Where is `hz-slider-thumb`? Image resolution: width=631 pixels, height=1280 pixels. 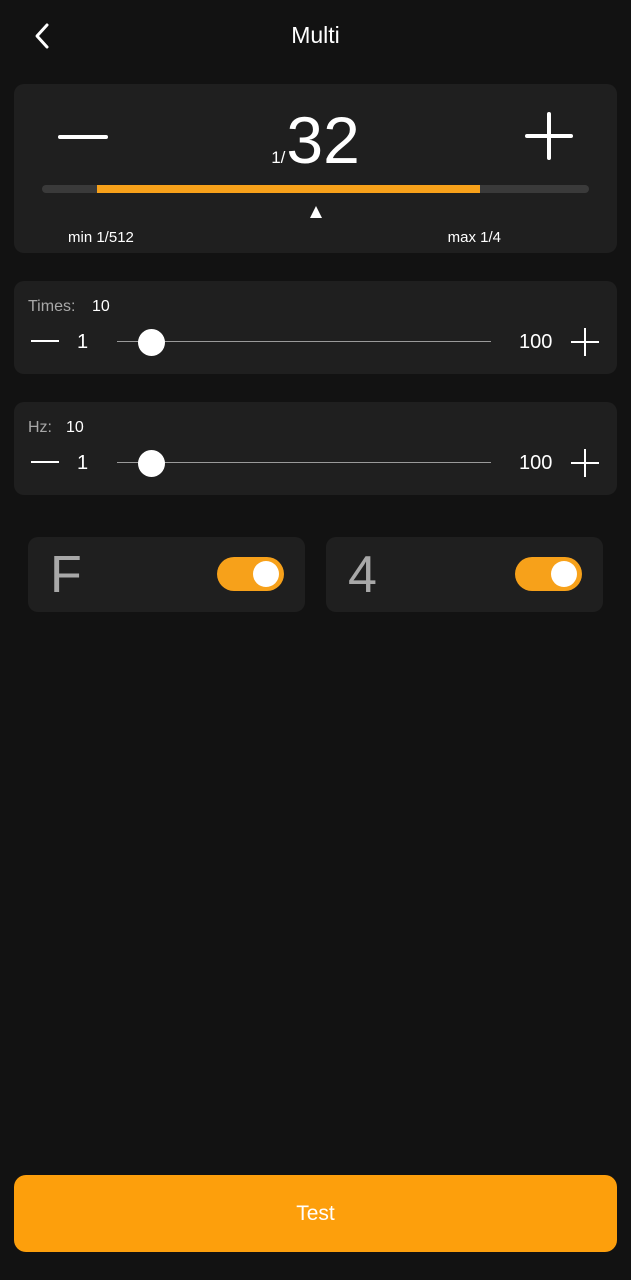 hz-slider-thumb is located at coordinates (151, 463).